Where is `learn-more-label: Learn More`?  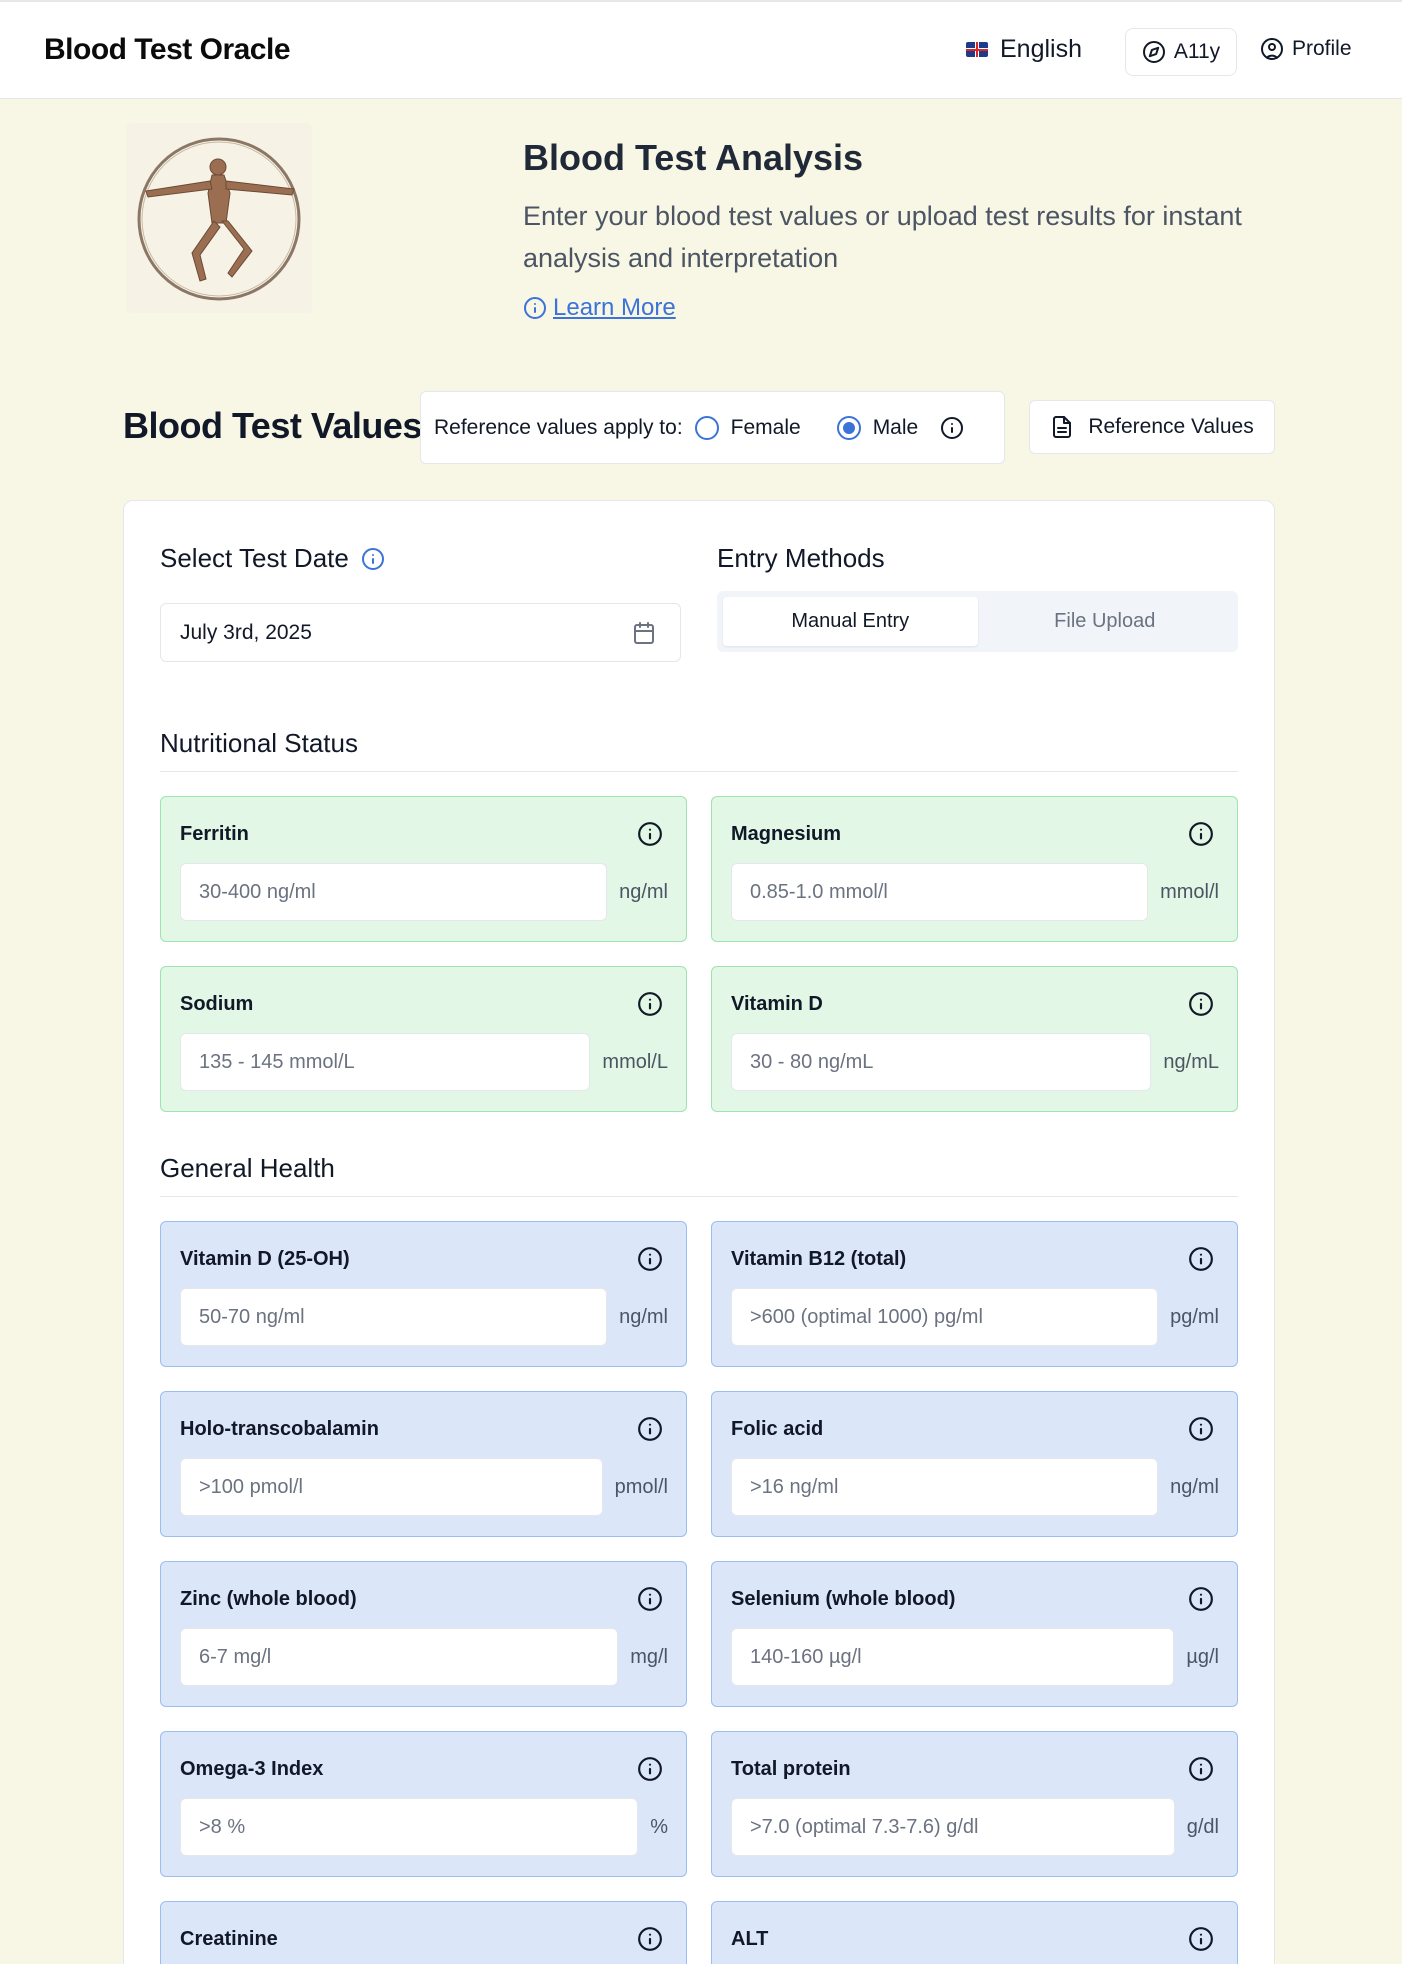
learn-more-label: Learn More is located at coordinates (614, 307).